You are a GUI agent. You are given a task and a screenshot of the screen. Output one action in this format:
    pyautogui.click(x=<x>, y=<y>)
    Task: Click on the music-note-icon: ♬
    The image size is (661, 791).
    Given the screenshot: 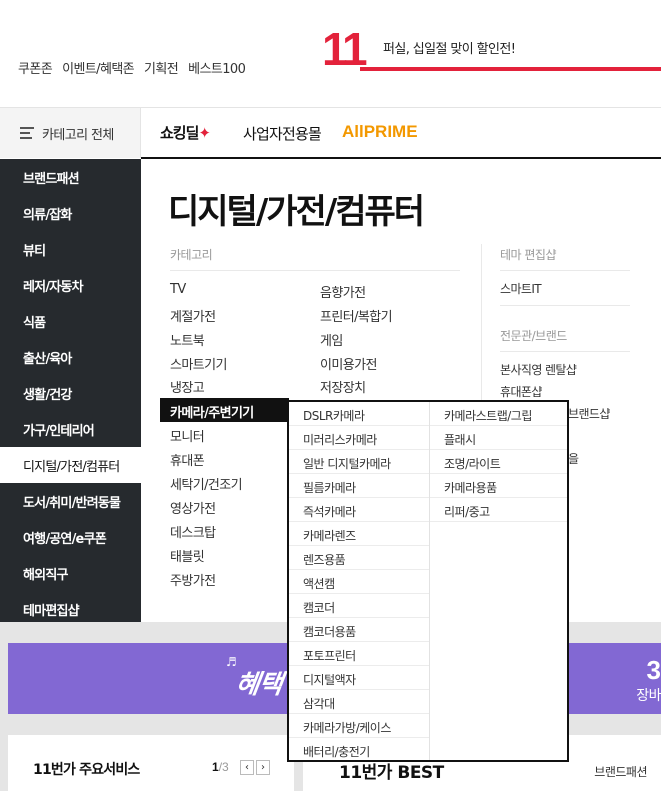 What is the action you would take?
    pyautogui.click(x=231, y=662)
    